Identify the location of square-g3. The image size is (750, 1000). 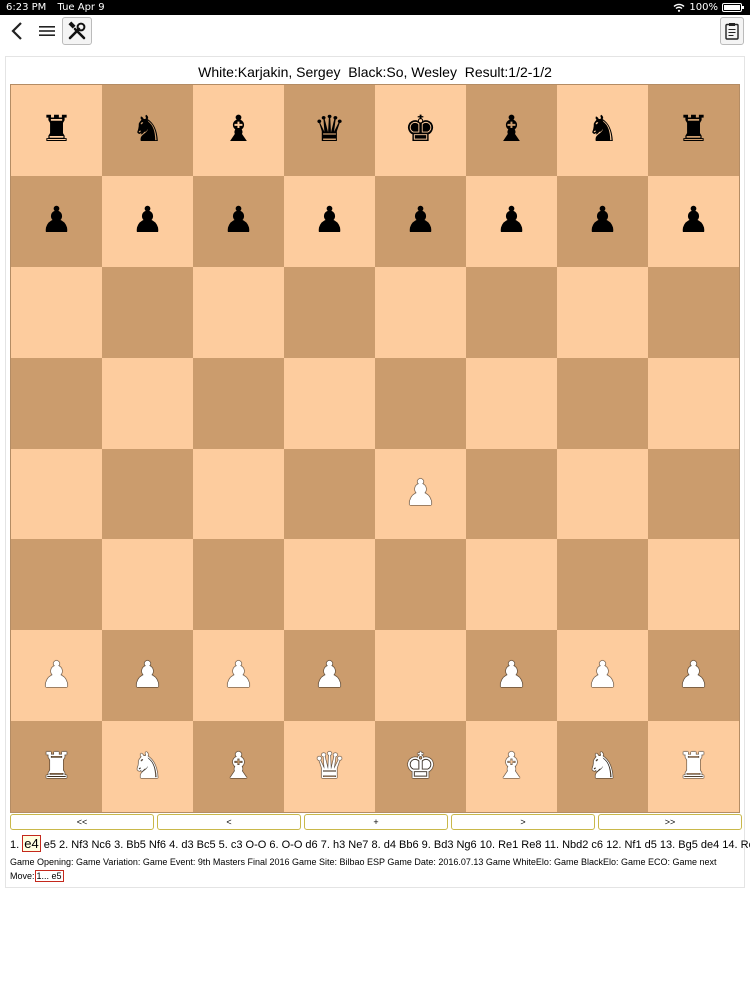
(602, 585).